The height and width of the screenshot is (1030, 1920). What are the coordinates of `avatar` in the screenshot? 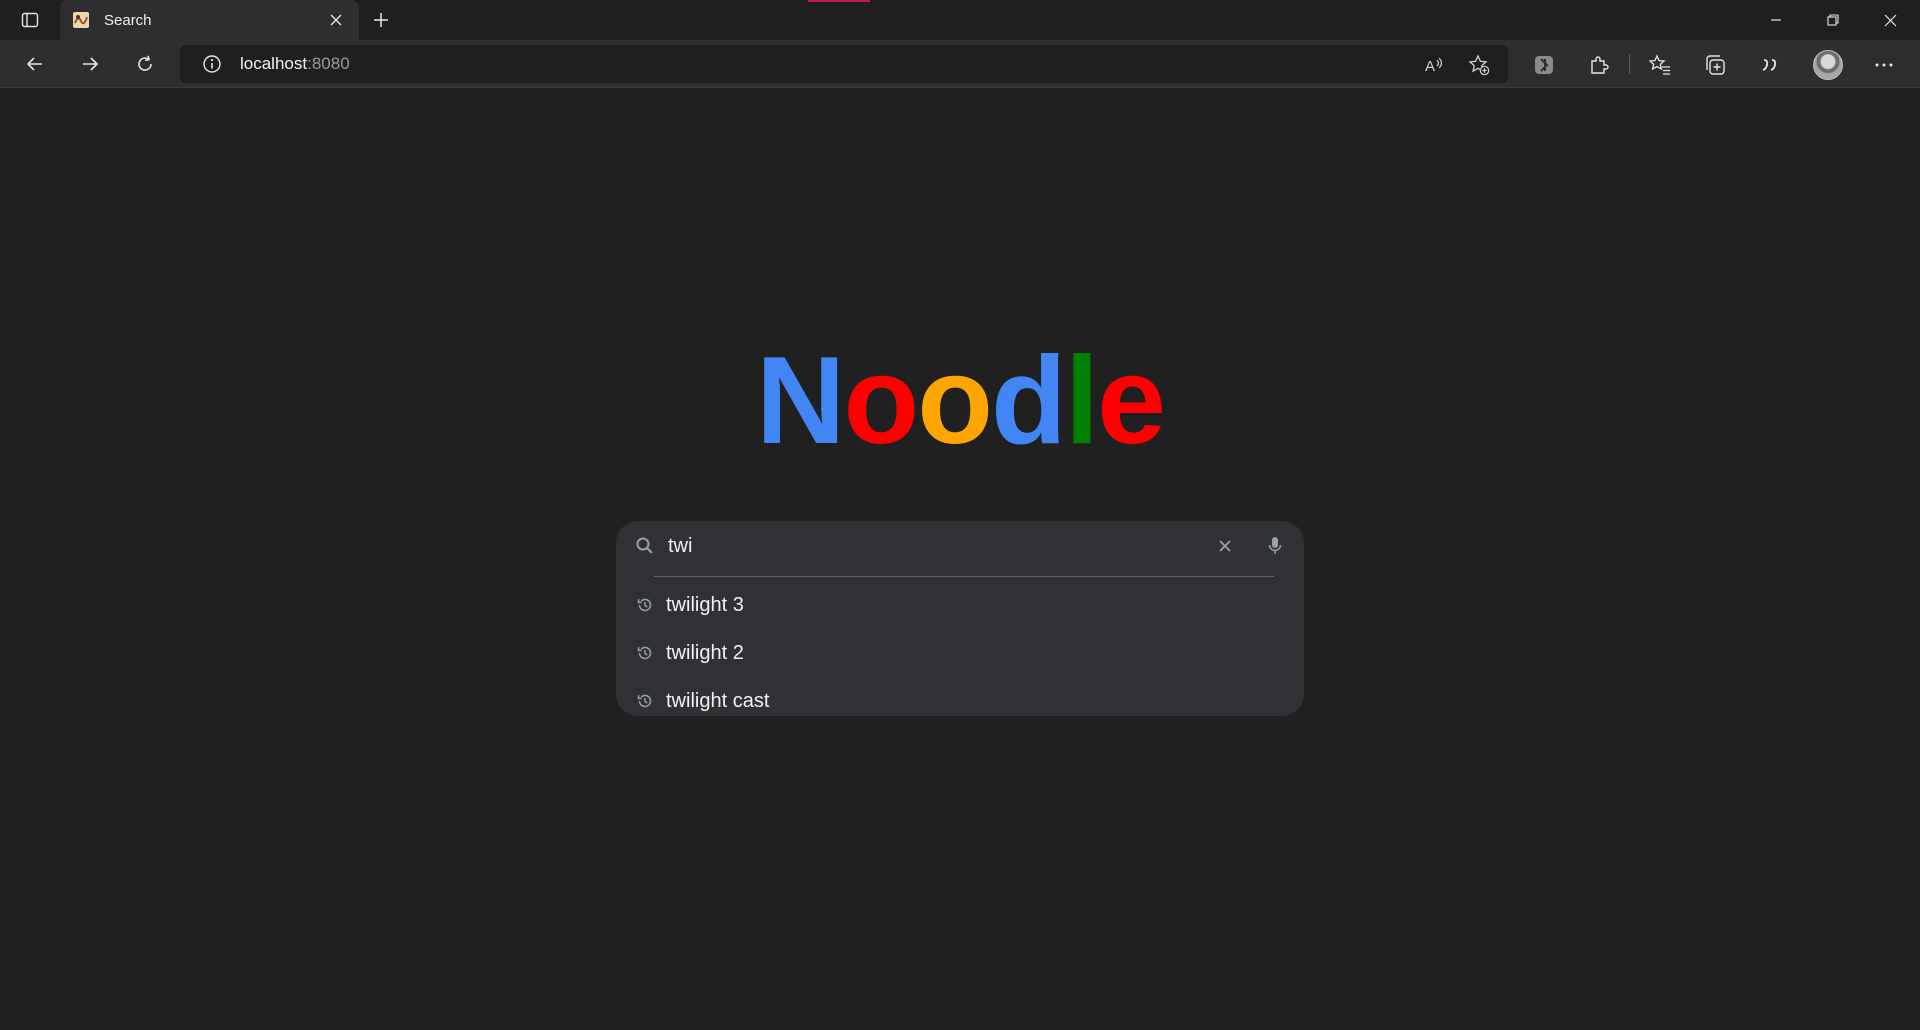 It's located at (1828, 65).